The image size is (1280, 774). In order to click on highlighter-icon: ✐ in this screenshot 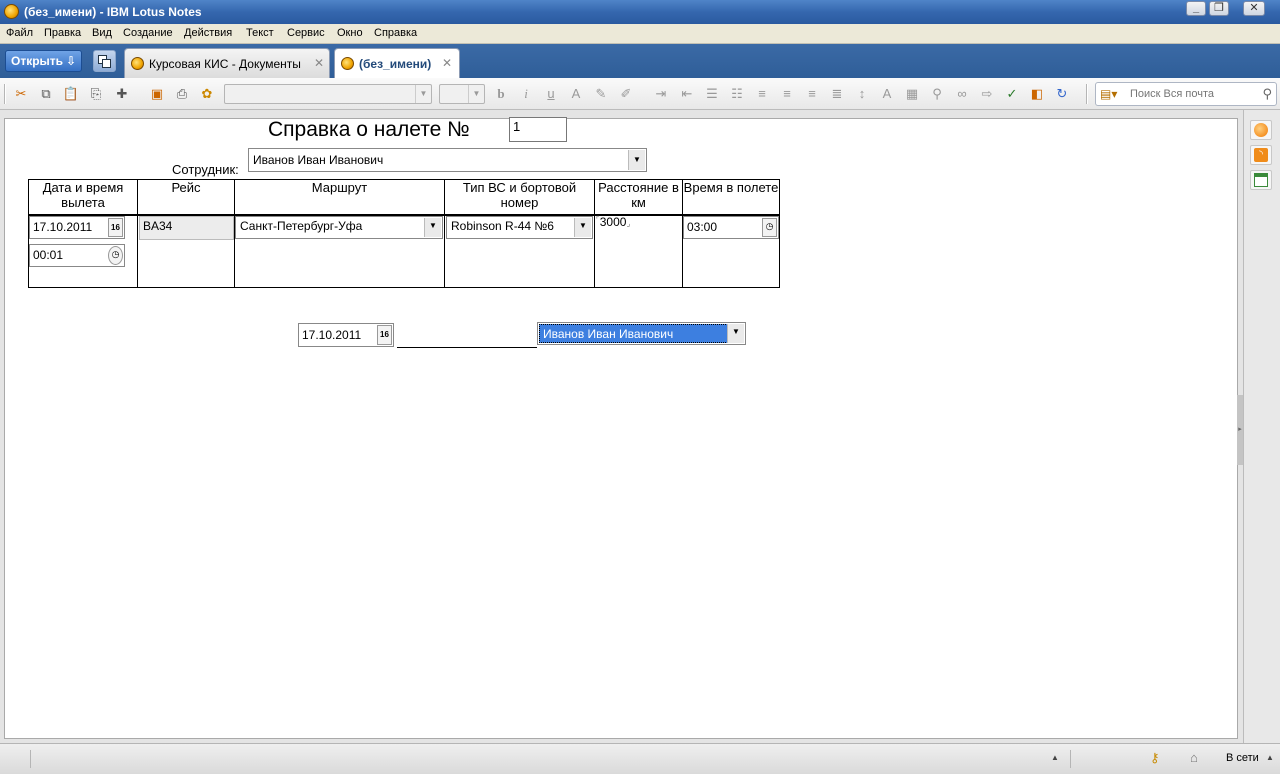, I will do `click(626, 94)`.